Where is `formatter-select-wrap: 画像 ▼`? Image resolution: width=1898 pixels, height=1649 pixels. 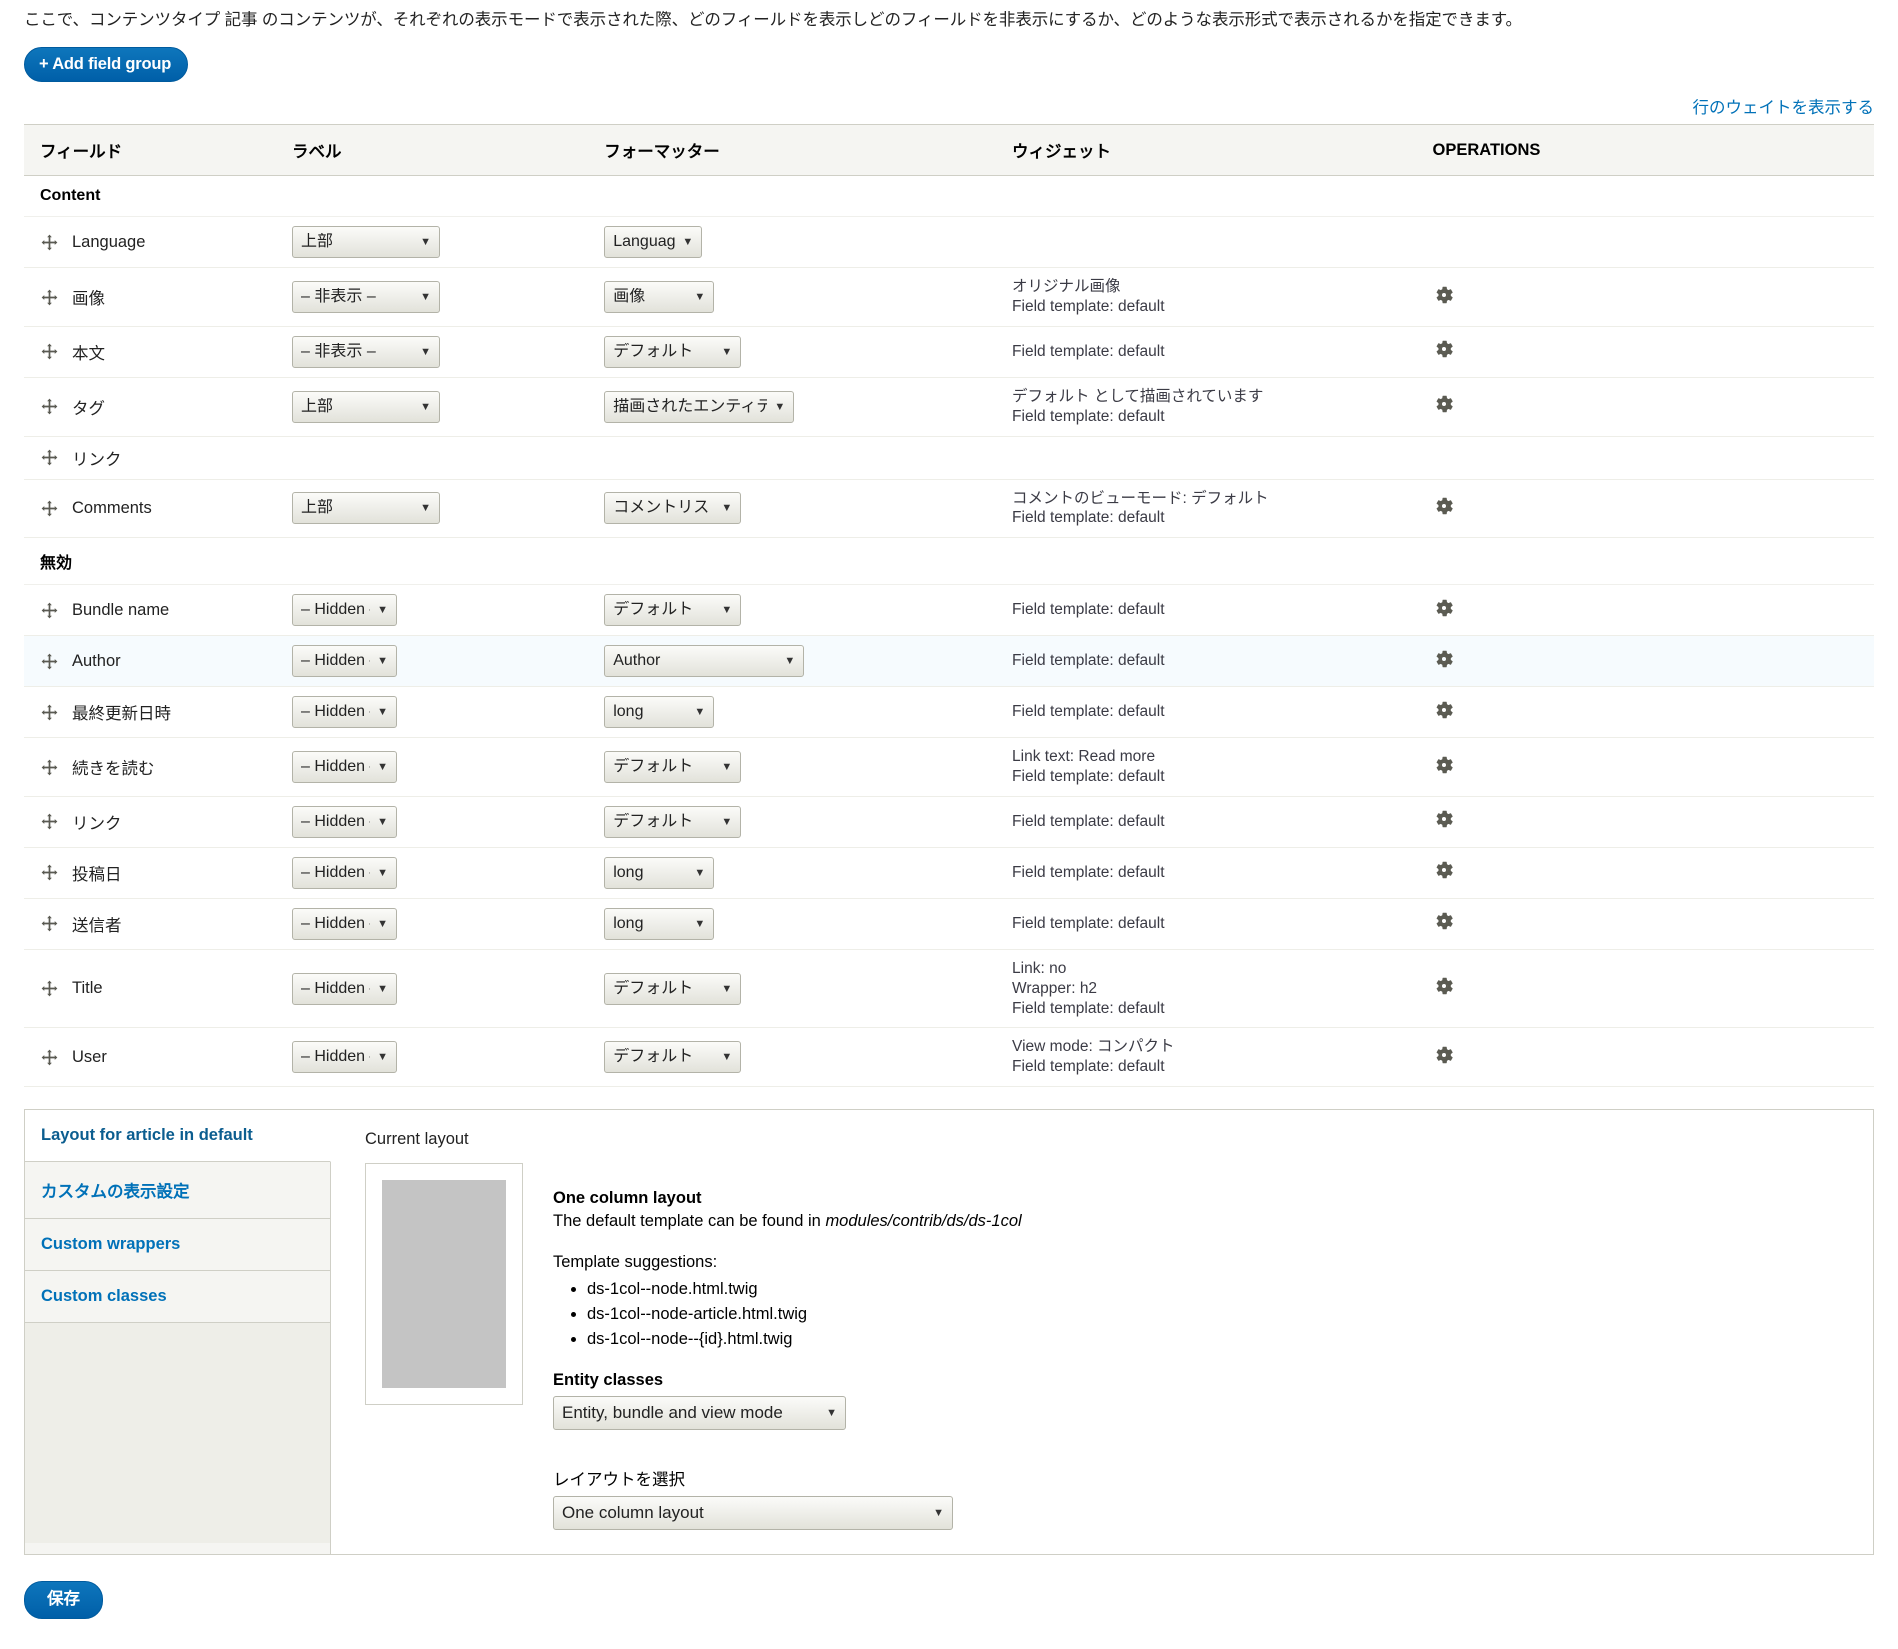 formatter-select-wrap: 画像 ▼ is located at coordinates (659, 297).